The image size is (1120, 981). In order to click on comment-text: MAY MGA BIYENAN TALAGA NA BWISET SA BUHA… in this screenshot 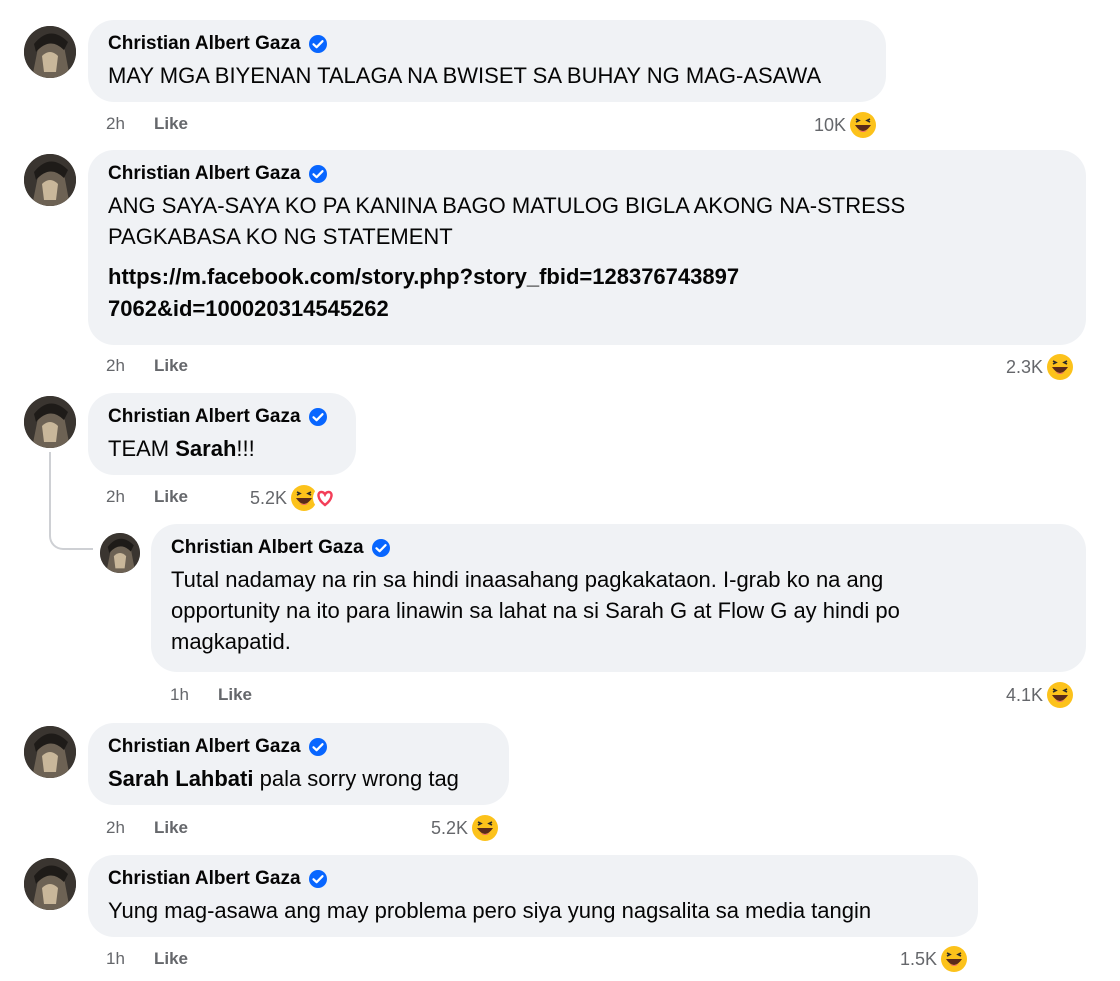, I will do `click(465, 75)`.